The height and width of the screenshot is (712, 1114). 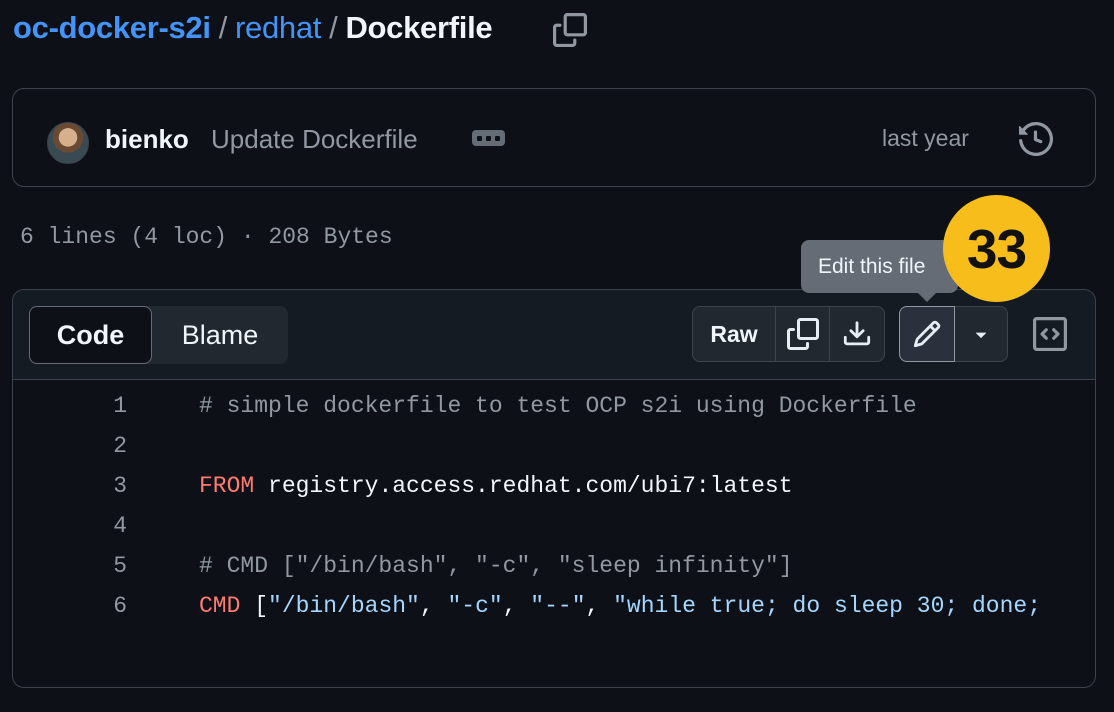 I want to click on commit-message-link: Update Dockerfile, so click(x=314, y=139).